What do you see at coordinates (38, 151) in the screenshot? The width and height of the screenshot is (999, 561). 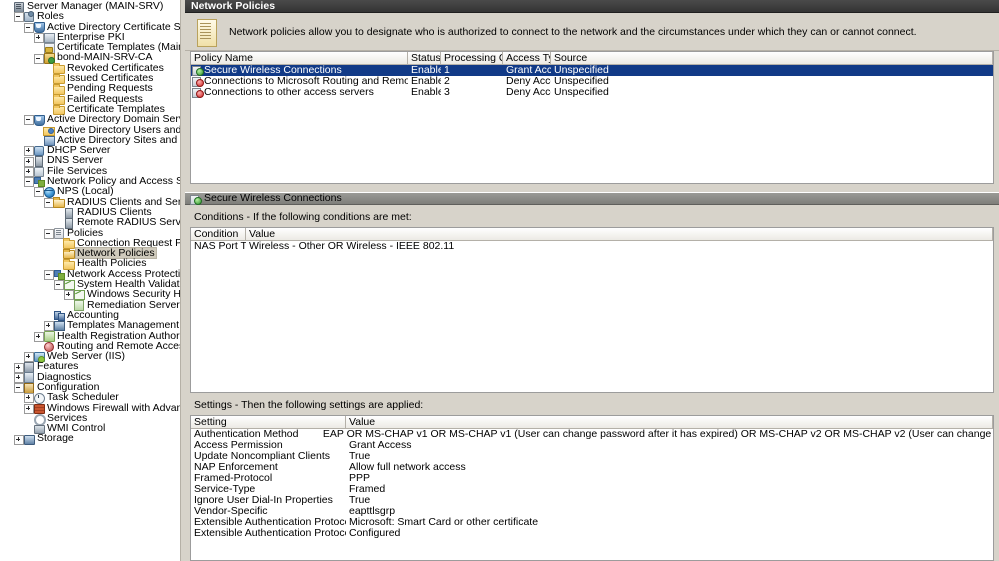 I see `dhcp-icon` at bounding box center [38, 151].